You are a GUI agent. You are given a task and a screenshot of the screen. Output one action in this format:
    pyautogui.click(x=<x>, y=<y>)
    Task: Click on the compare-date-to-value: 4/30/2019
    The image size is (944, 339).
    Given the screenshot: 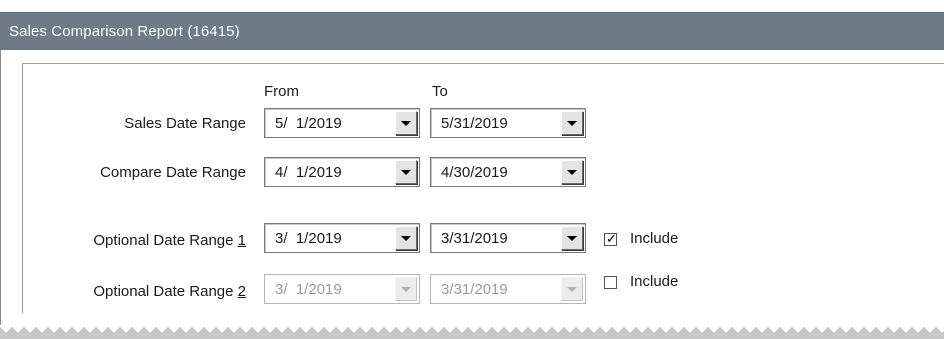 What is the action you would take?
    pyautogui.click(x=474, y=172)
    